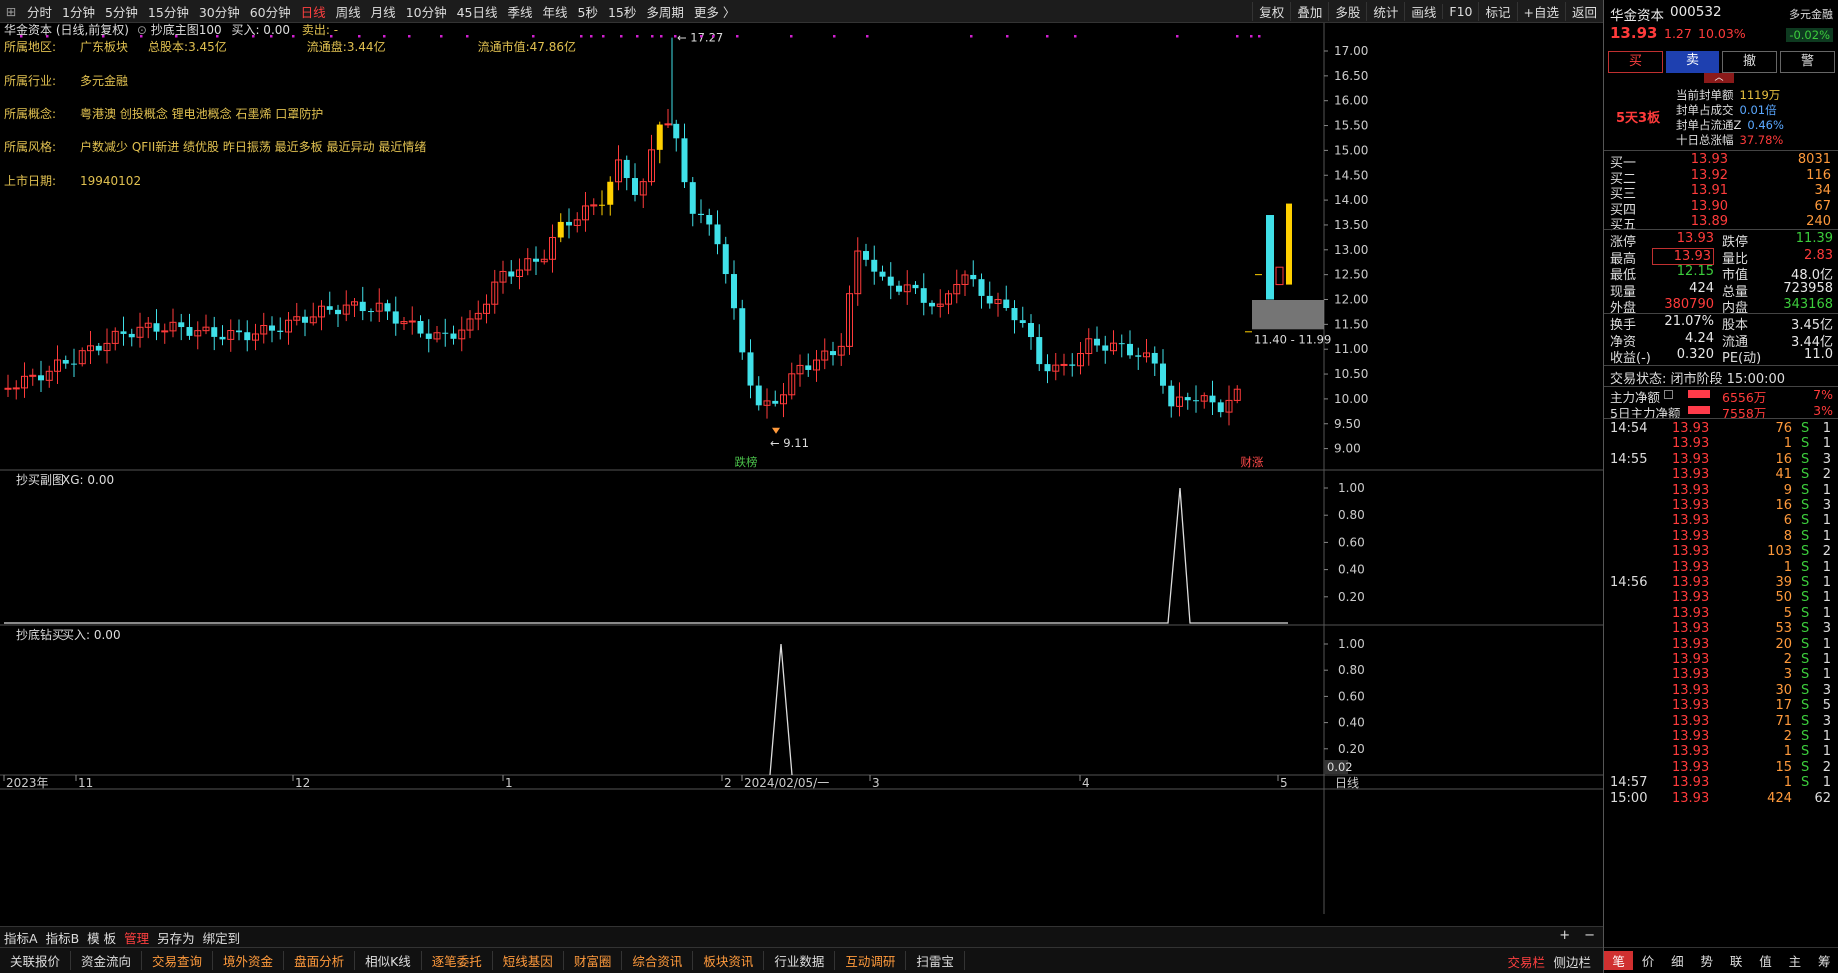 Image resolution: width=1838 pixels, height=973 pixels. Describe the element at coordinates (714, 11) in the screenshot. I see `timeframe-16: 更多 〉` at that location.